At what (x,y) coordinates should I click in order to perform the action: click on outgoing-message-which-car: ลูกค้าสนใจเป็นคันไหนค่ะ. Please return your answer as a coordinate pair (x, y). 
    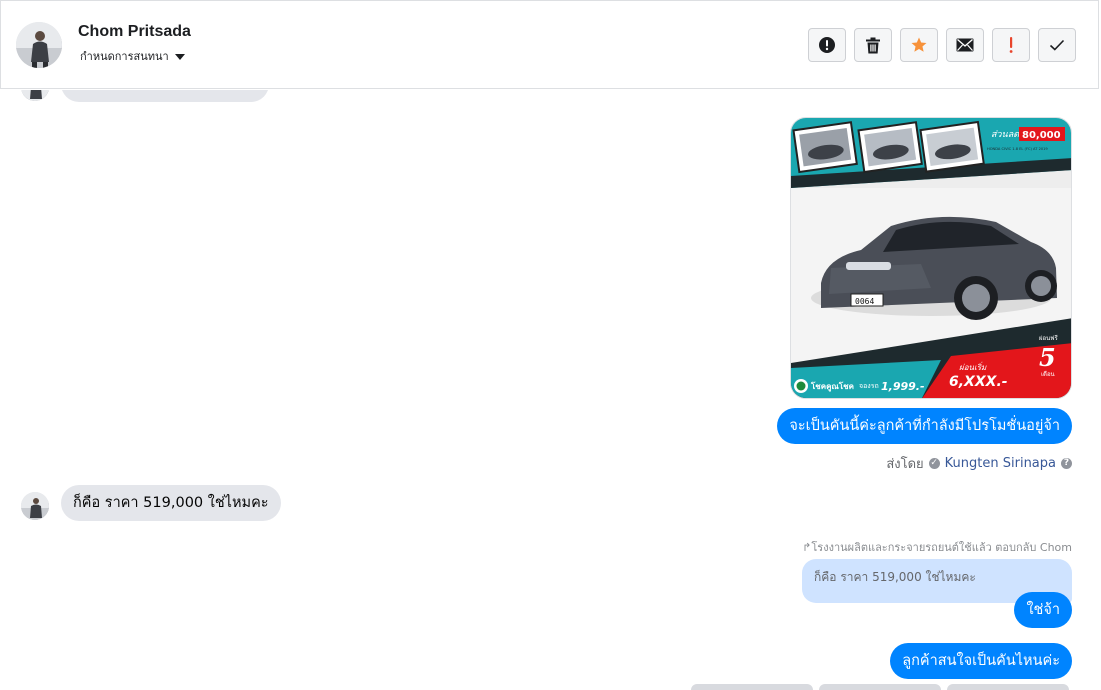
    Looking at the image, I should click on (981, 661).